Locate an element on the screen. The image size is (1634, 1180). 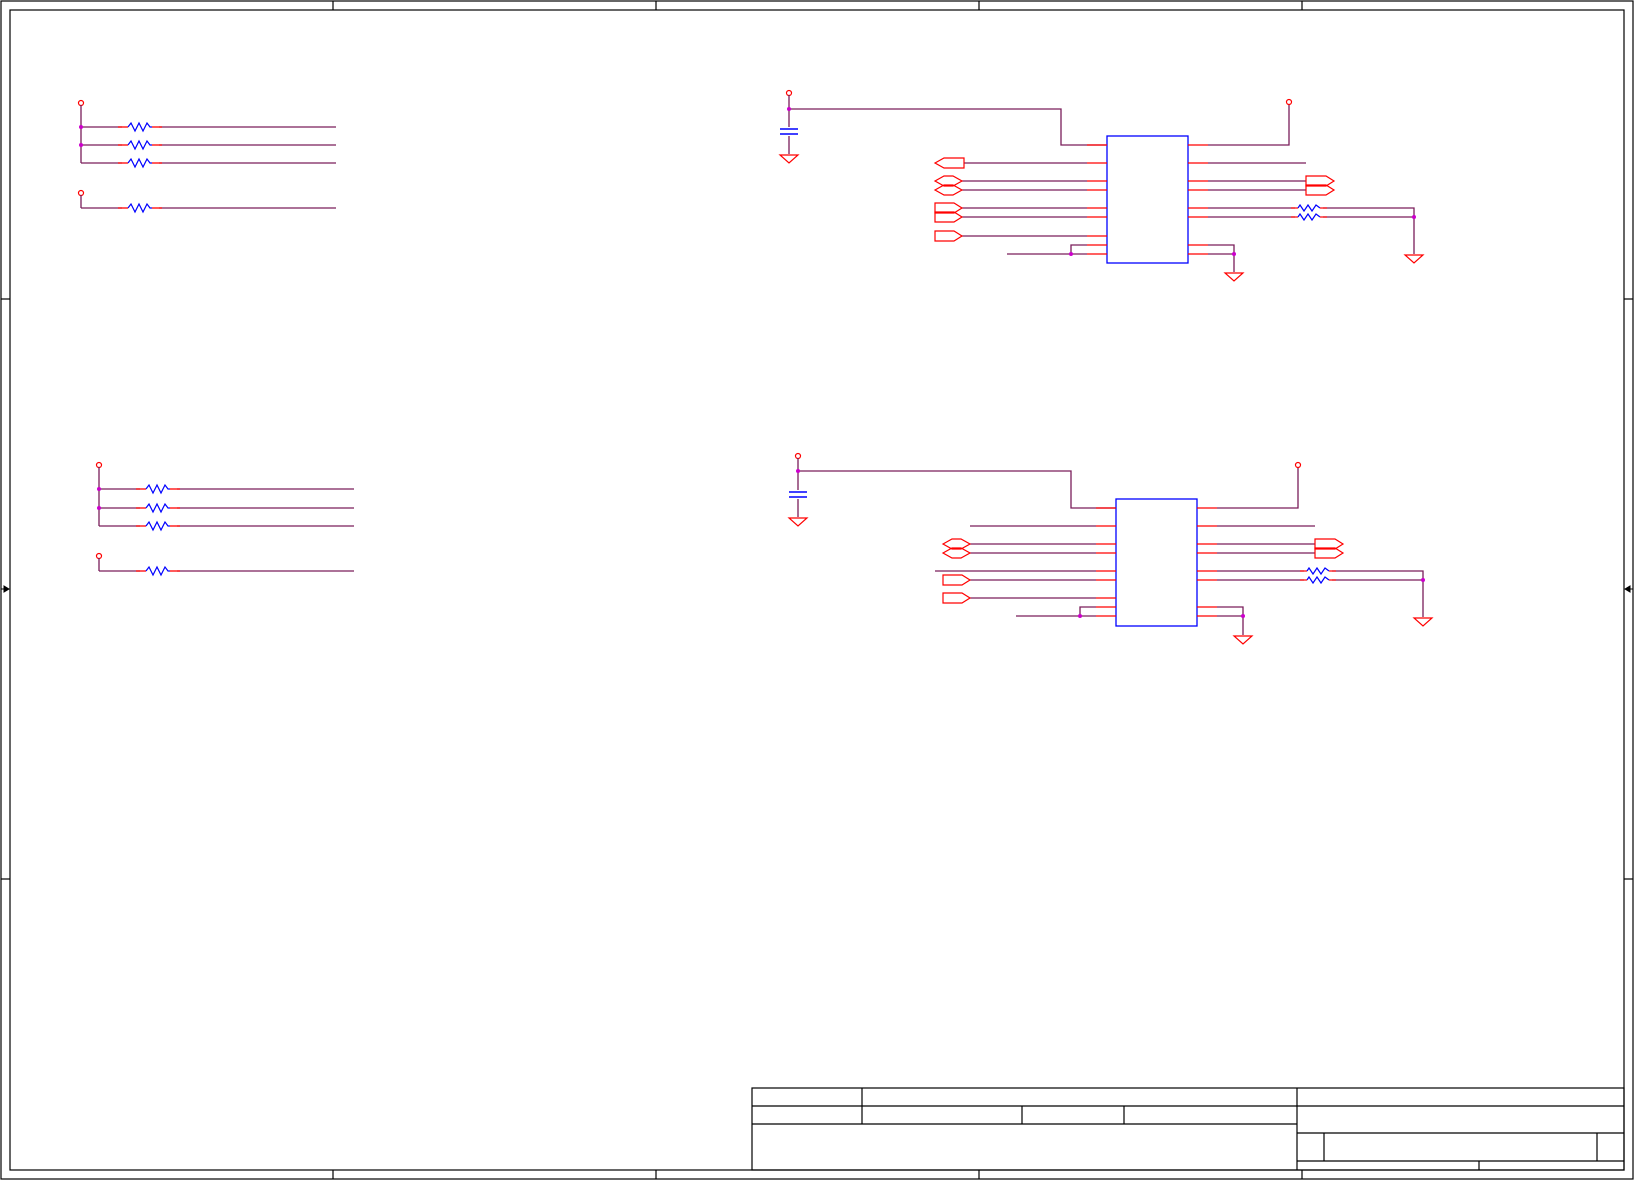
center-marker-arrows is located at coordinates (817, 589).